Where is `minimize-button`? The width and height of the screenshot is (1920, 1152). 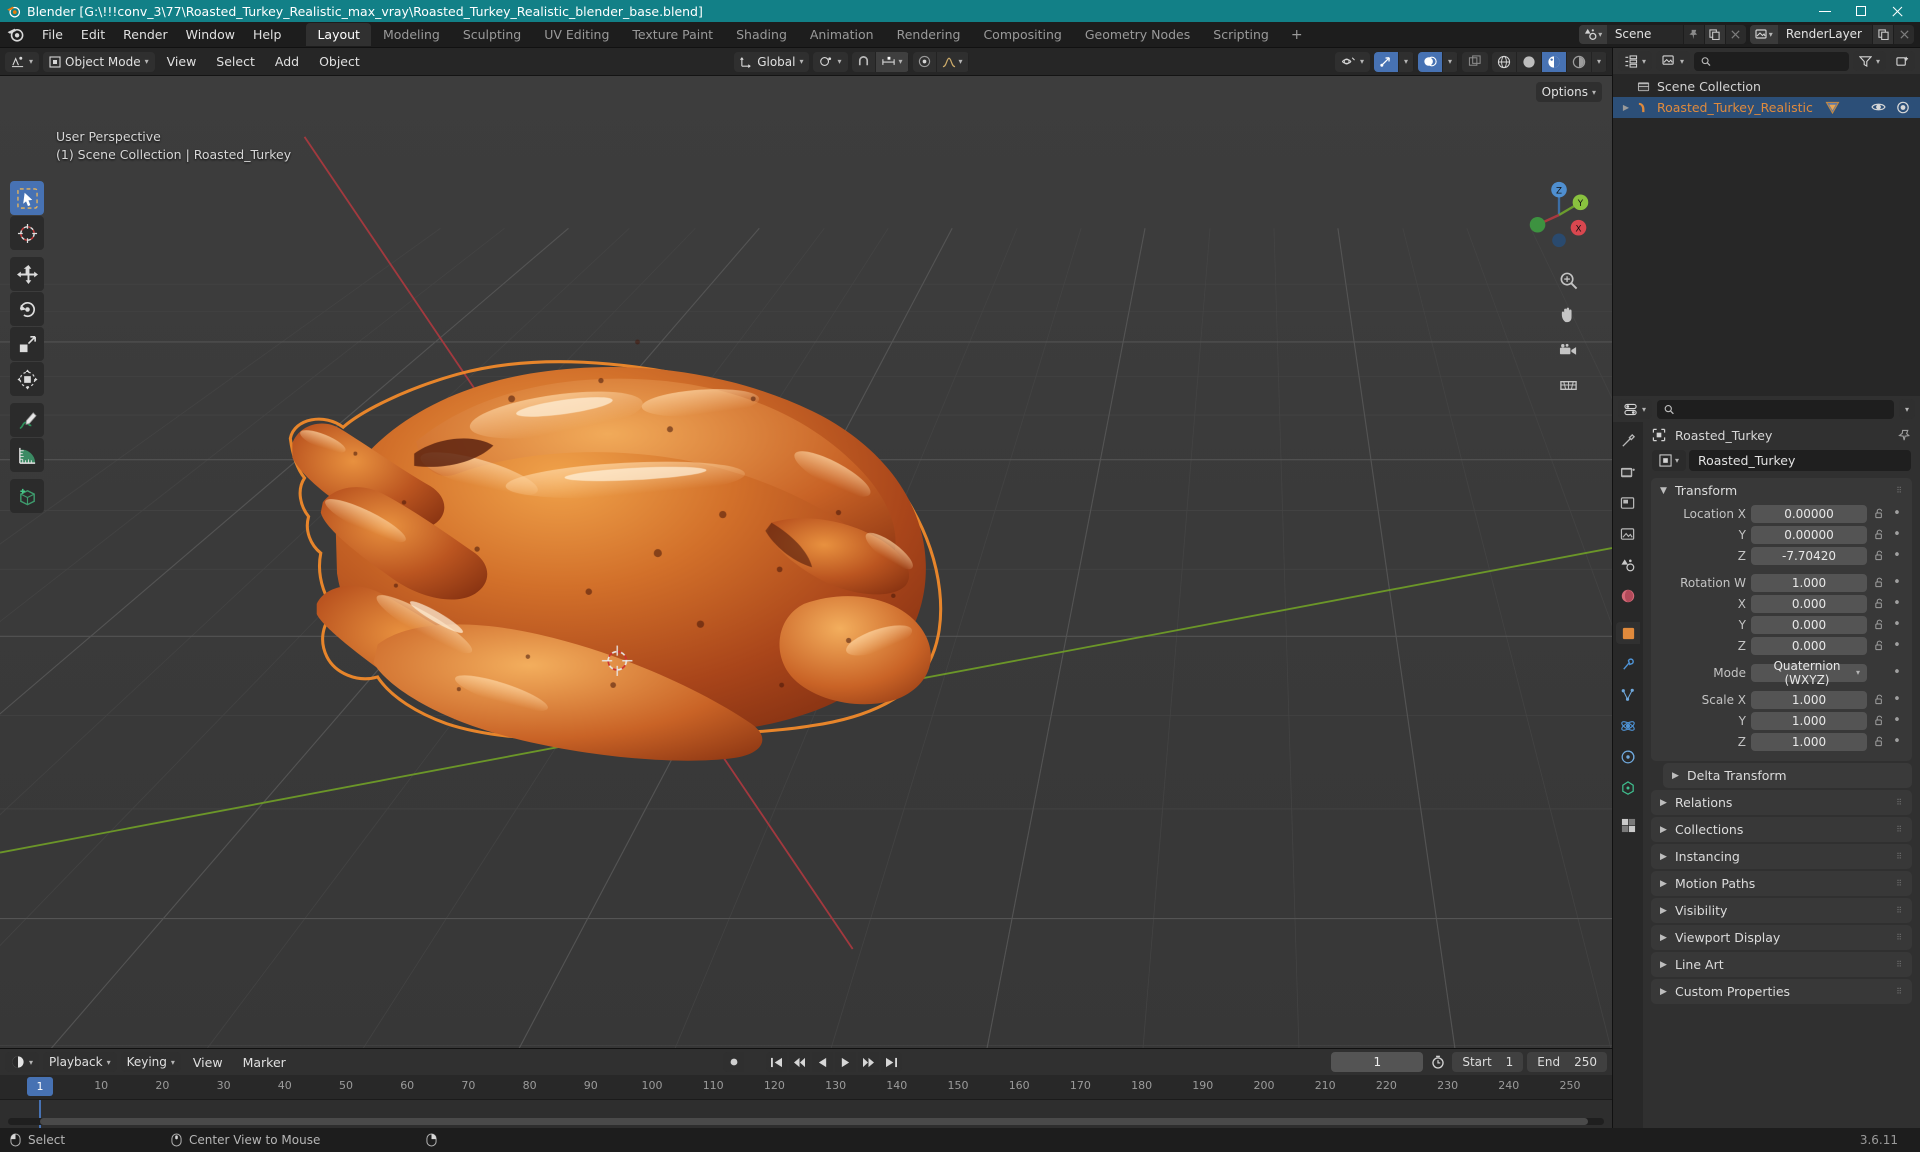 minimize-button is located at coordinates (1825, 11).